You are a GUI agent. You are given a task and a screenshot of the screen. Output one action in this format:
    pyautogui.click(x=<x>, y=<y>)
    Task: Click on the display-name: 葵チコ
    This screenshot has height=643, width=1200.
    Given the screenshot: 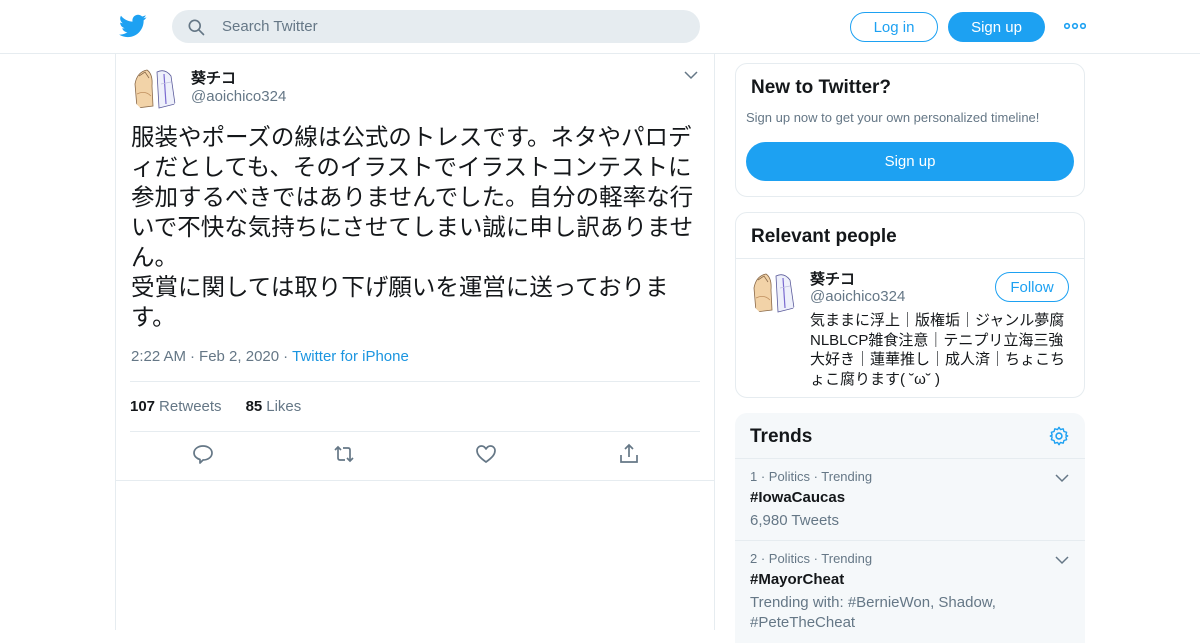 What is the action you would take?
    pyautogui.click(x=213, y=77)
    